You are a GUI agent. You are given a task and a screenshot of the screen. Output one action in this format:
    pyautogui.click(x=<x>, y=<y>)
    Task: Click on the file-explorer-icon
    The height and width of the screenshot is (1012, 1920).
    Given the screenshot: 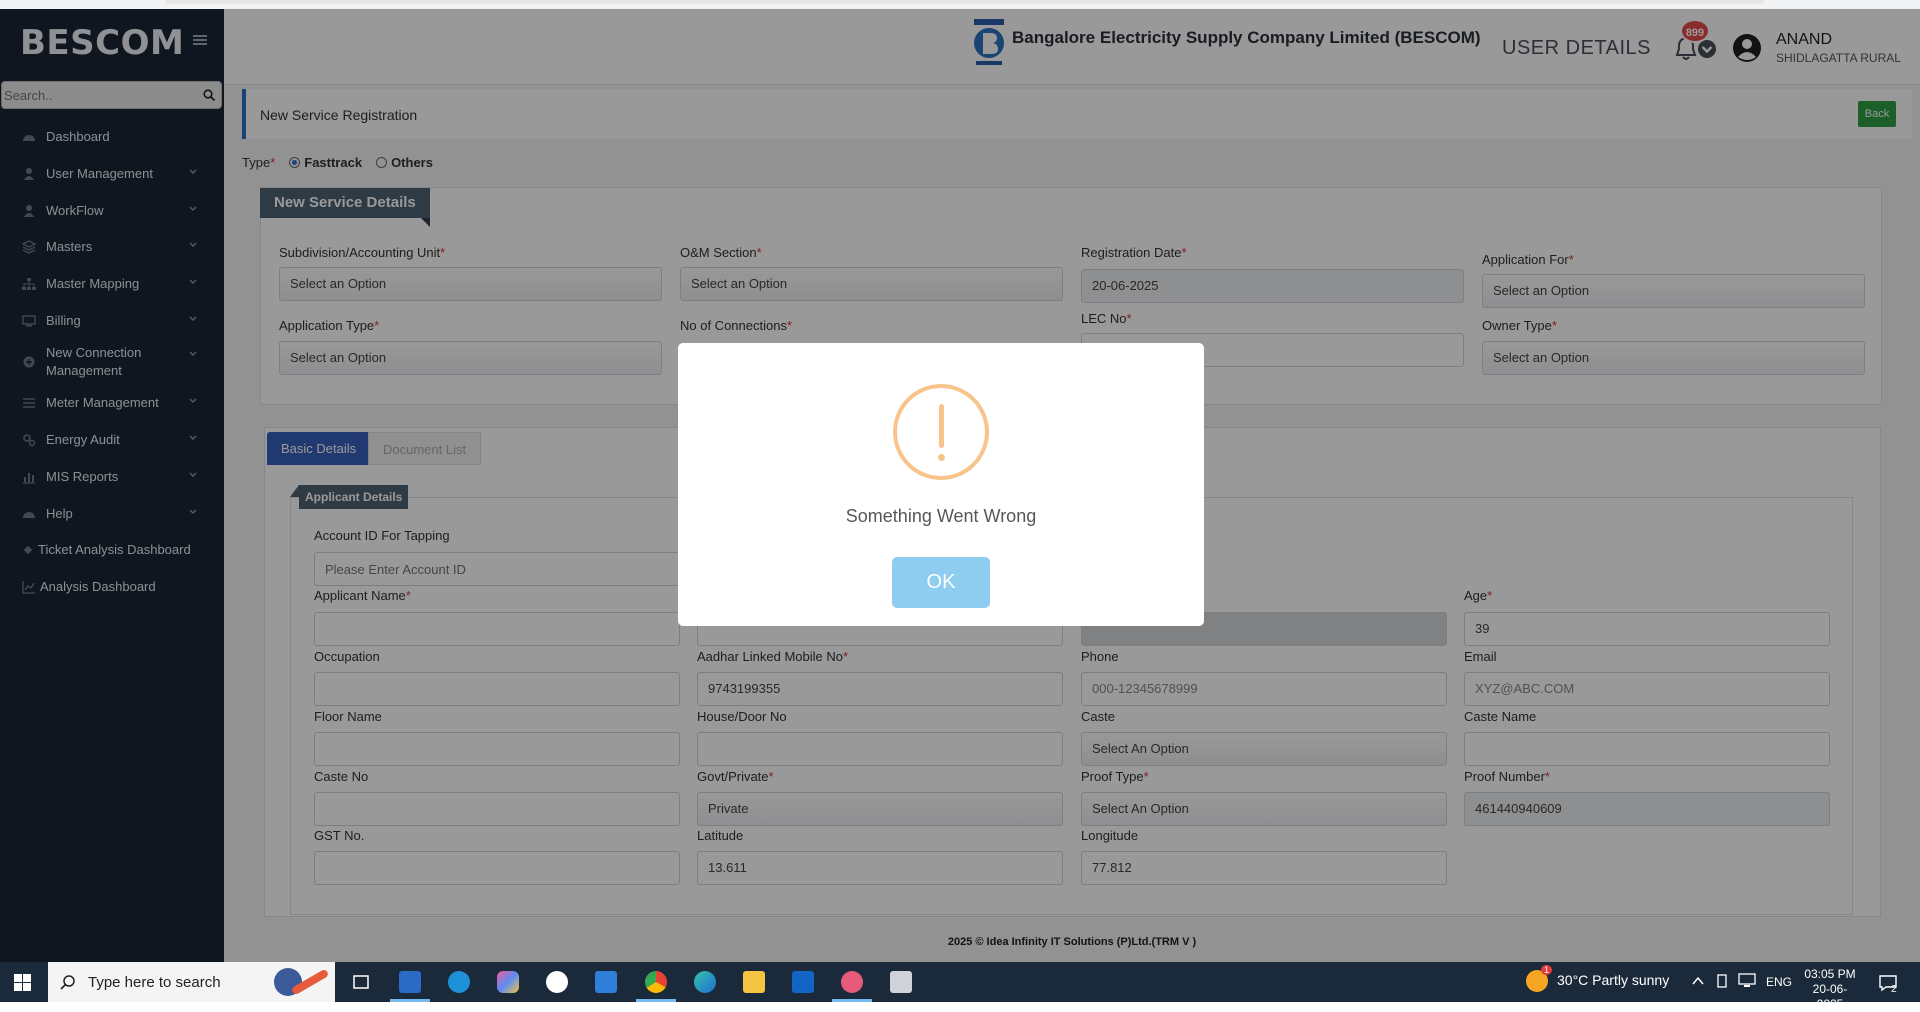 What is the action you would take?
    pyautogui.click(x=754, y=982)
    